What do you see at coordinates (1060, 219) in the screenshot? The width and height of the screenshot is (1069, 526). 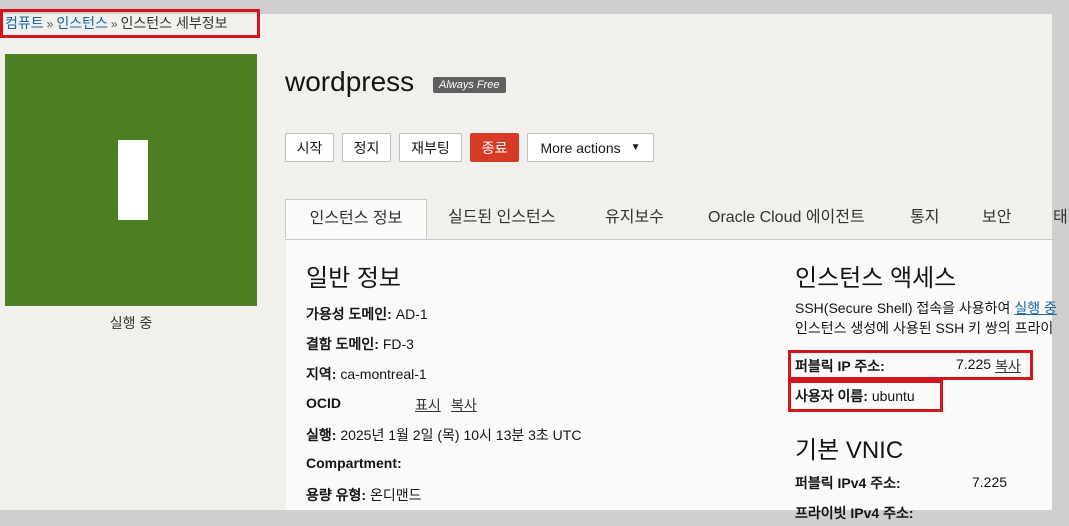 I see `tab-truncated: 태` at bounding box center [1060, 219].